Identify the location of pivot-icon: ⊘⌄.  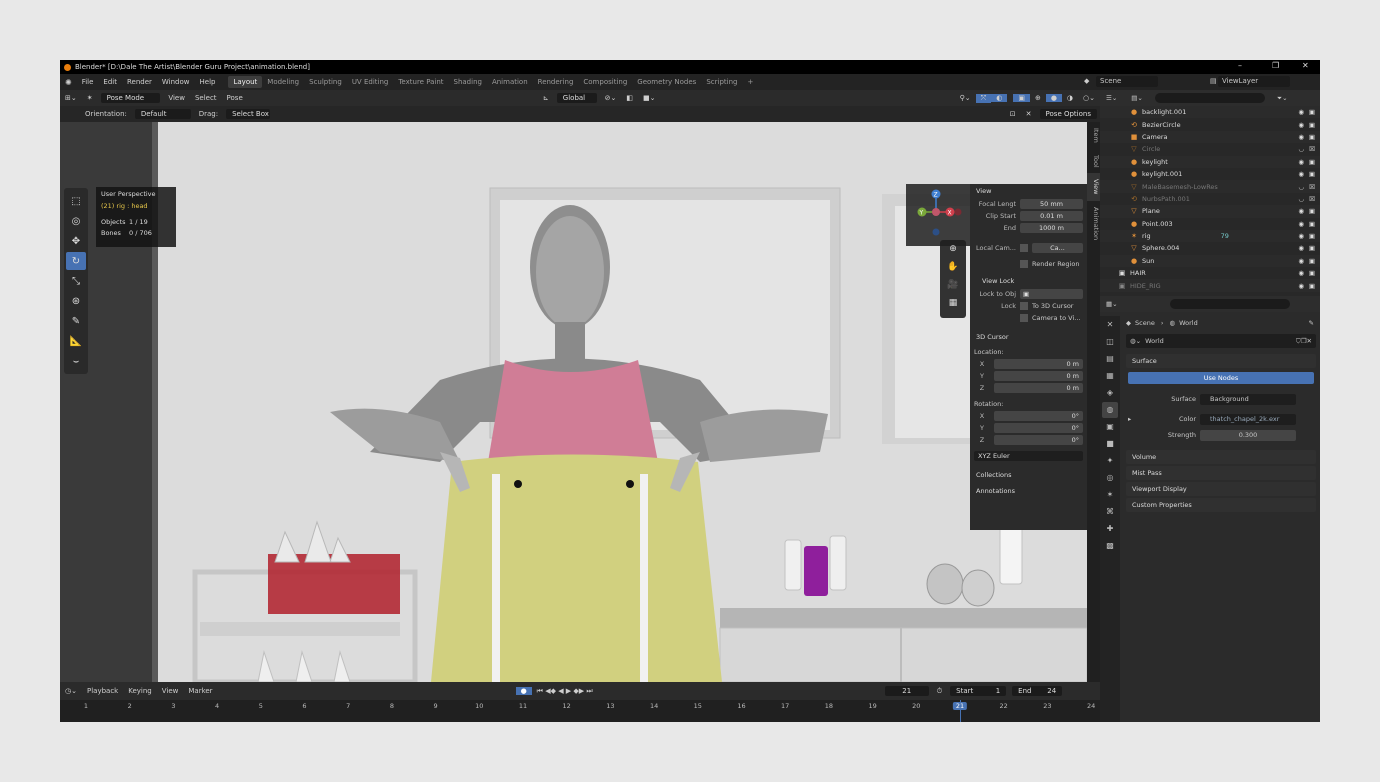
(611, 98).